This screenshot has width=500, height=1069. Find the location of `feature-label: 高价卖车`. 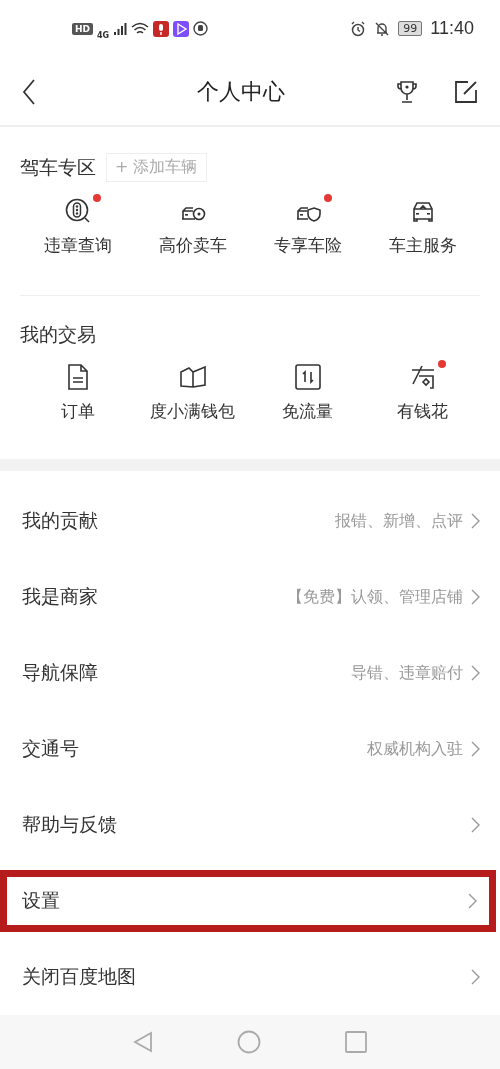

feature-label: 高价卖车 is located at coordinates (192, 246).